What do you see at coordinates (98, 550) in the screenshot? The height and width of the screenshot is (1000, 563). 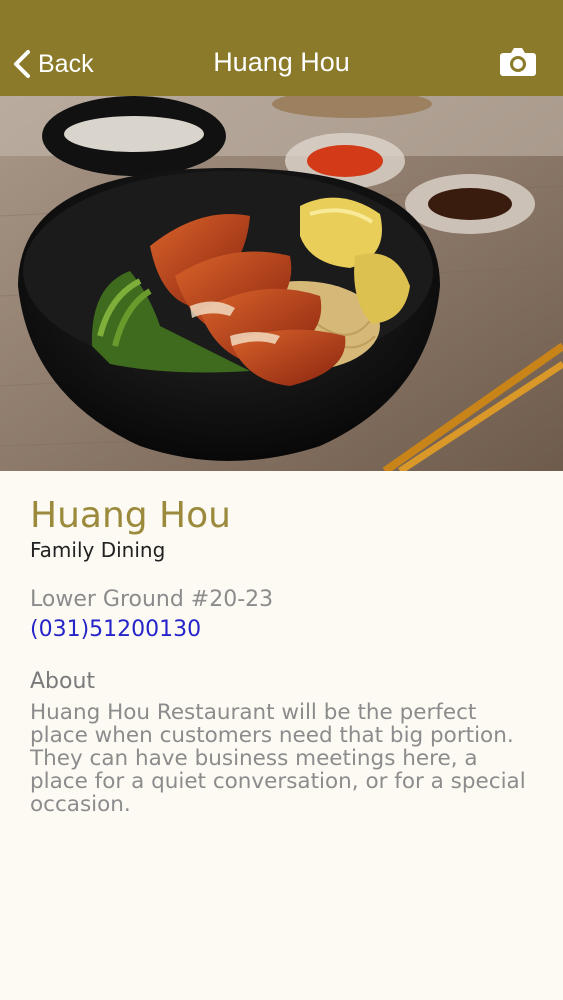 I see `restaurant-category: Family Dining` at bounding box center [98, 550].